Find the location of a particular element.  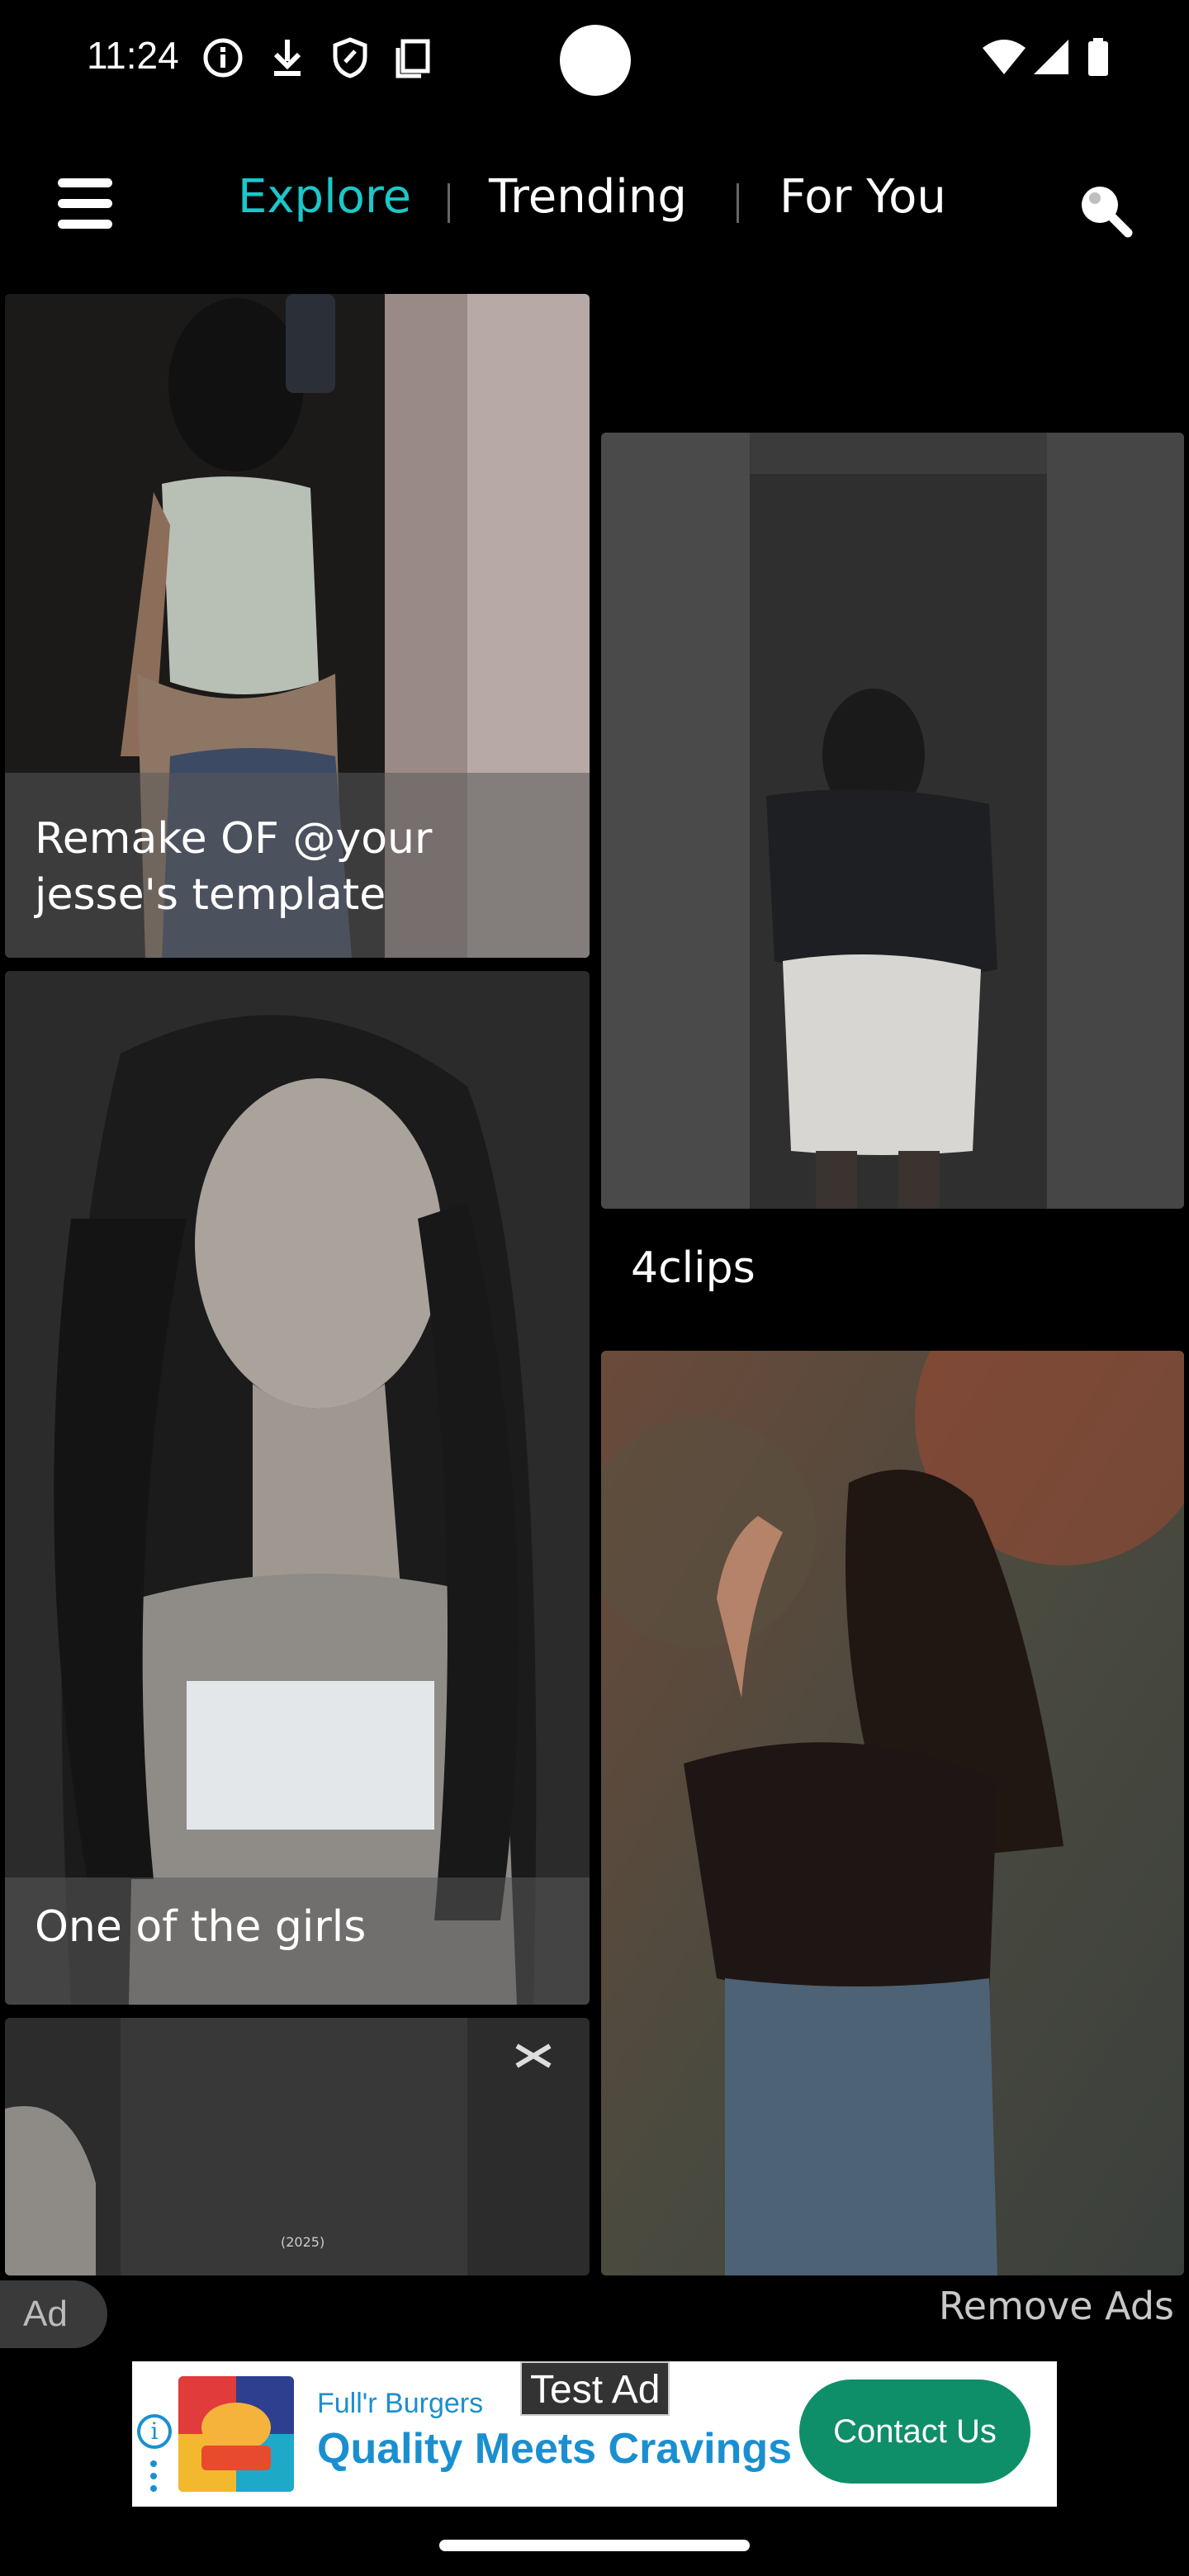

ad-more-icon is located at coordinates (153, 2478).